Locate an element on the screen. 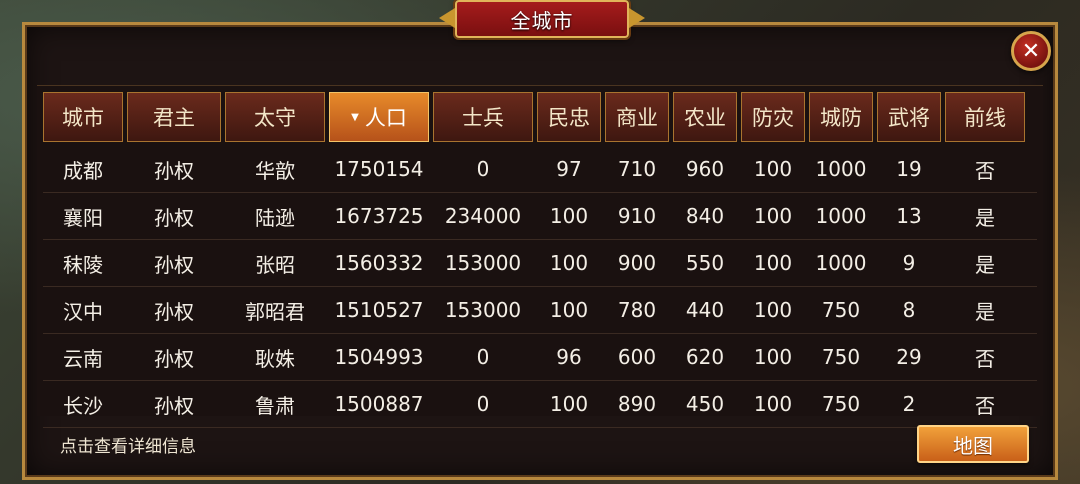  column-header: 城防 is located at coordinates (841, 117).